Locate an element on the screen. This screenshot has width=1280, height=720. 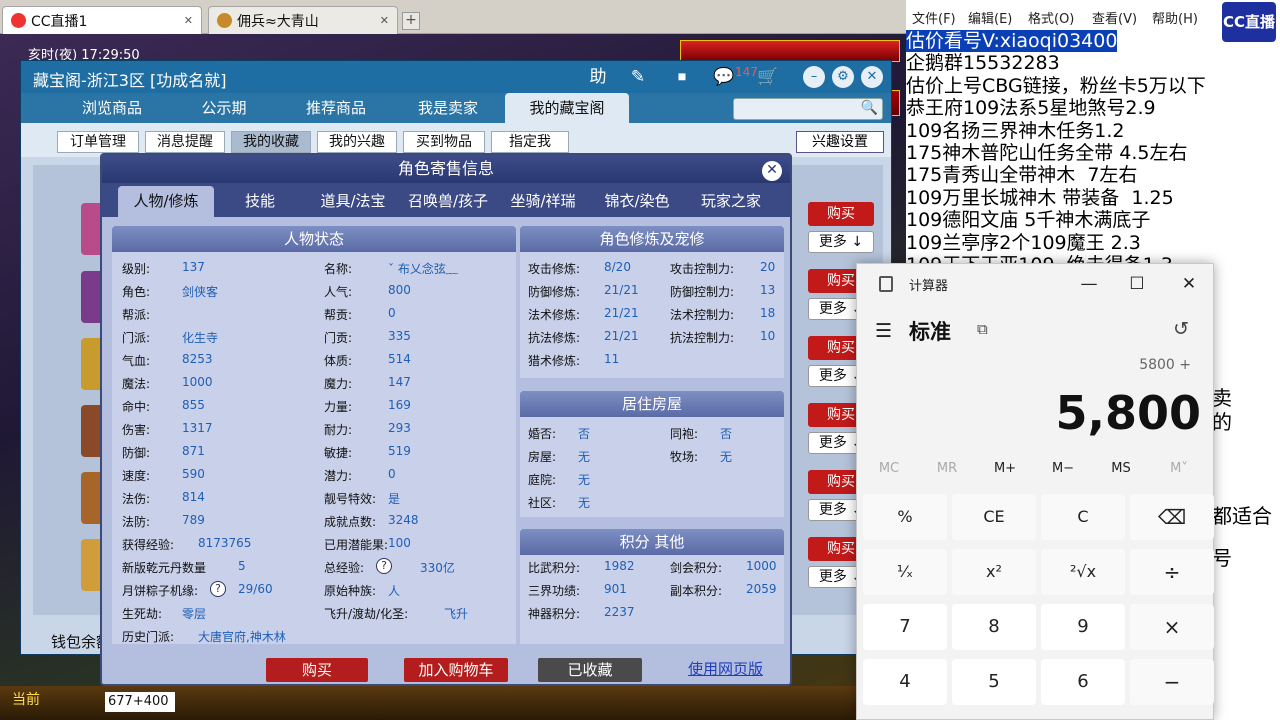
interest-settings-button: 兴趣设置 is located at coordinates (840, 142).